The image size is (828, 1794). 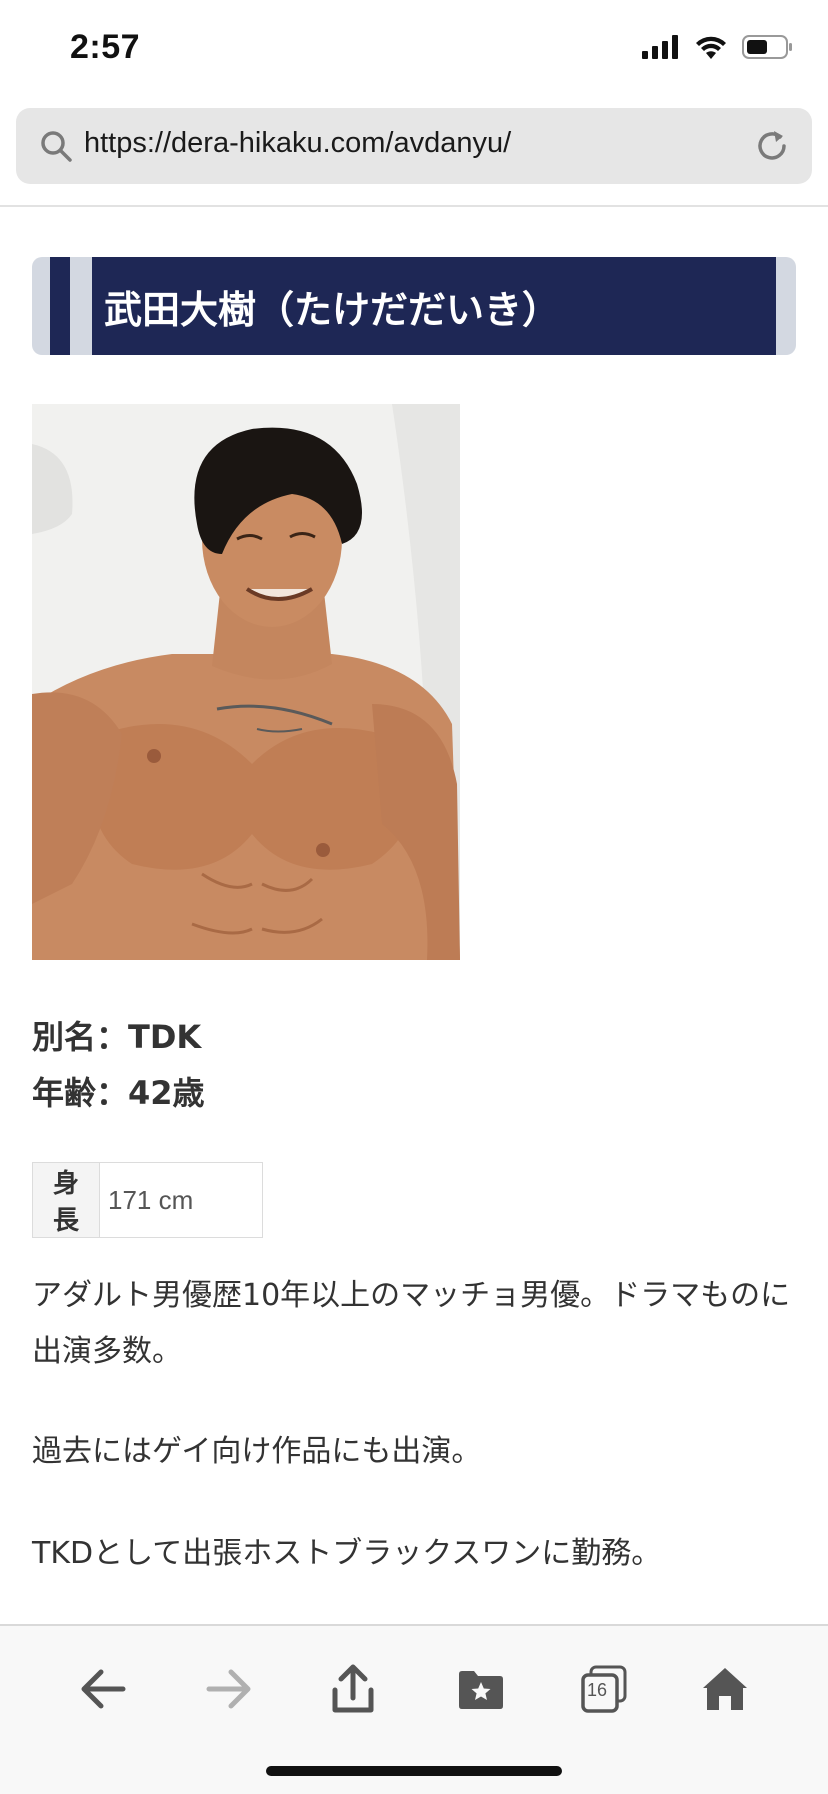 What do you see at coordinates (660, 47) in the screenshot?
I see `cellular-signal-icon` at bounding box center [660, 47].